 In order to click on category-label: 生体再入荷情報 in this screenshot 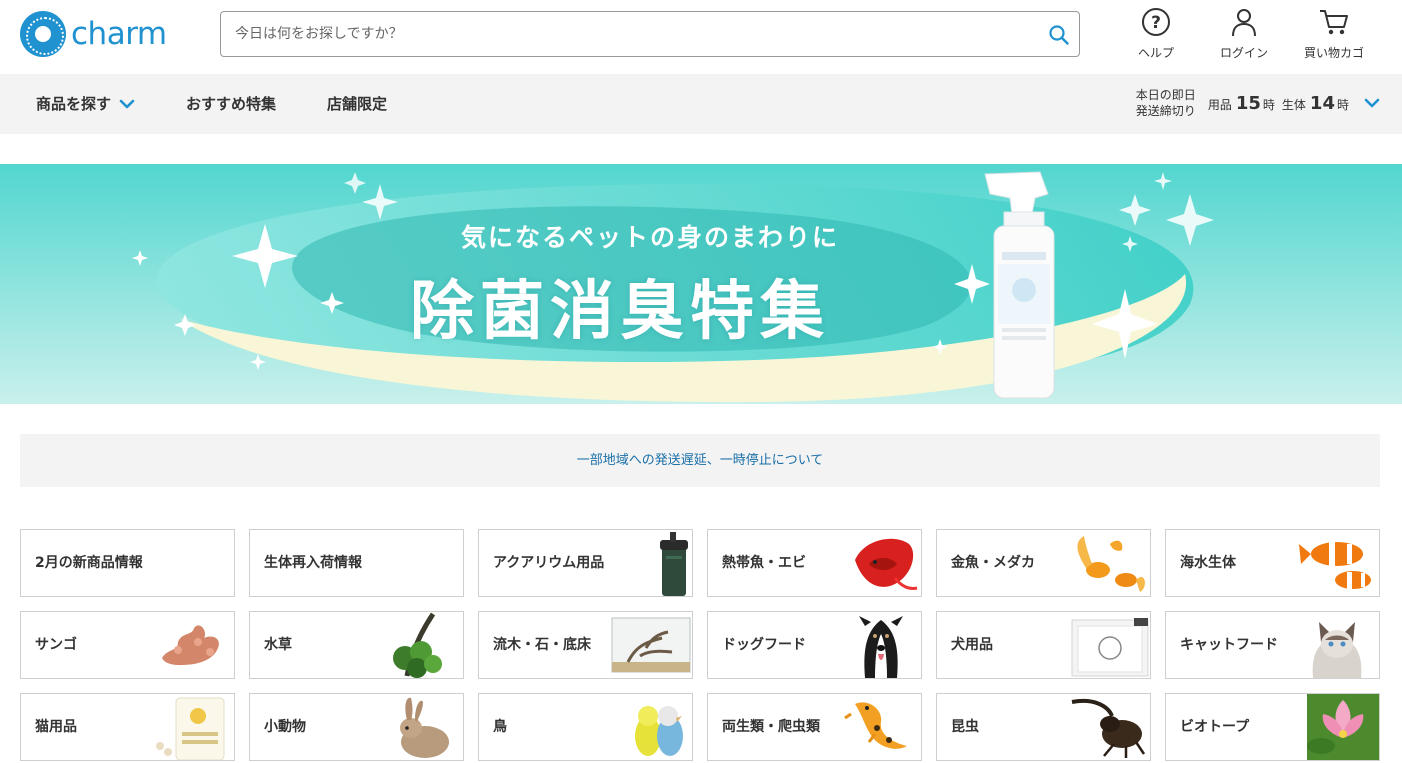, I will do `click(313, 563)`.